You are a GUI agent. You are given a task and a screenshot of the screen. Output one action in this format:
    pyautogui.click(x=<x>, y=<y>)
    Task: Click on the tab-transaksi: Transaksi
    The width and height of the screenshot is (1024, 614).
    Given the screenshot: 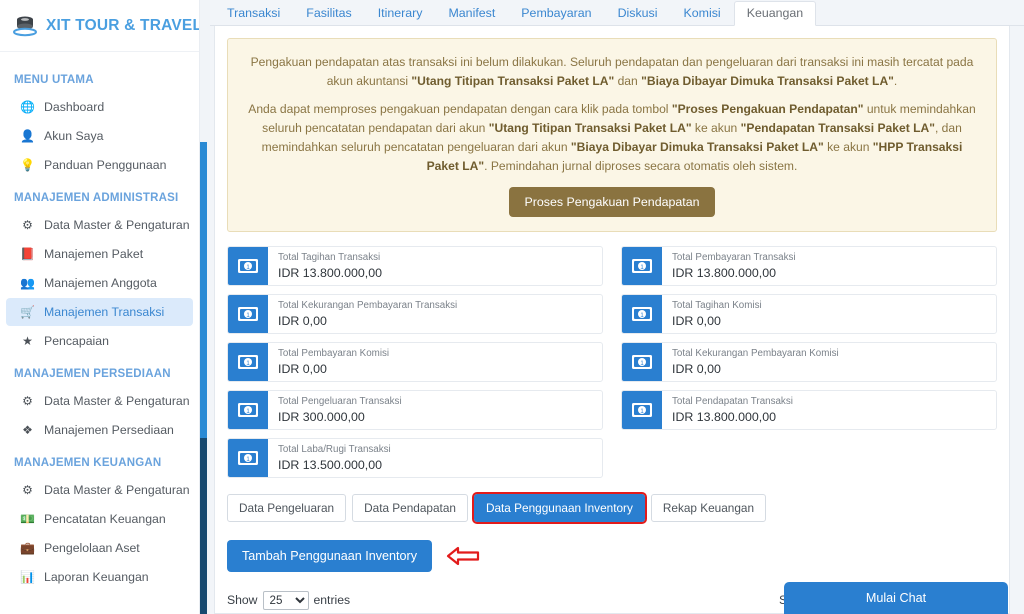 What is the action you would take?
    pyautogui.click(x=253, y=13)
    